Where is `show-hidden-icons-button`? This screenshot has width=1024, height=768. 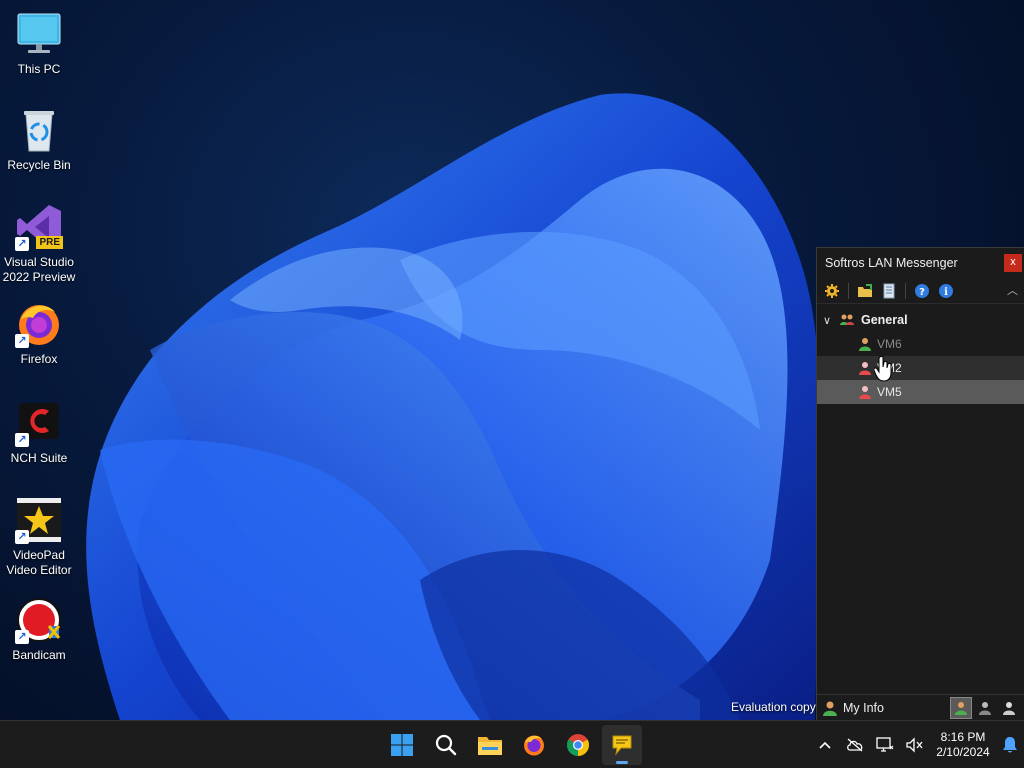 show-hidden-icons-button is located at coordinates (825, 745).